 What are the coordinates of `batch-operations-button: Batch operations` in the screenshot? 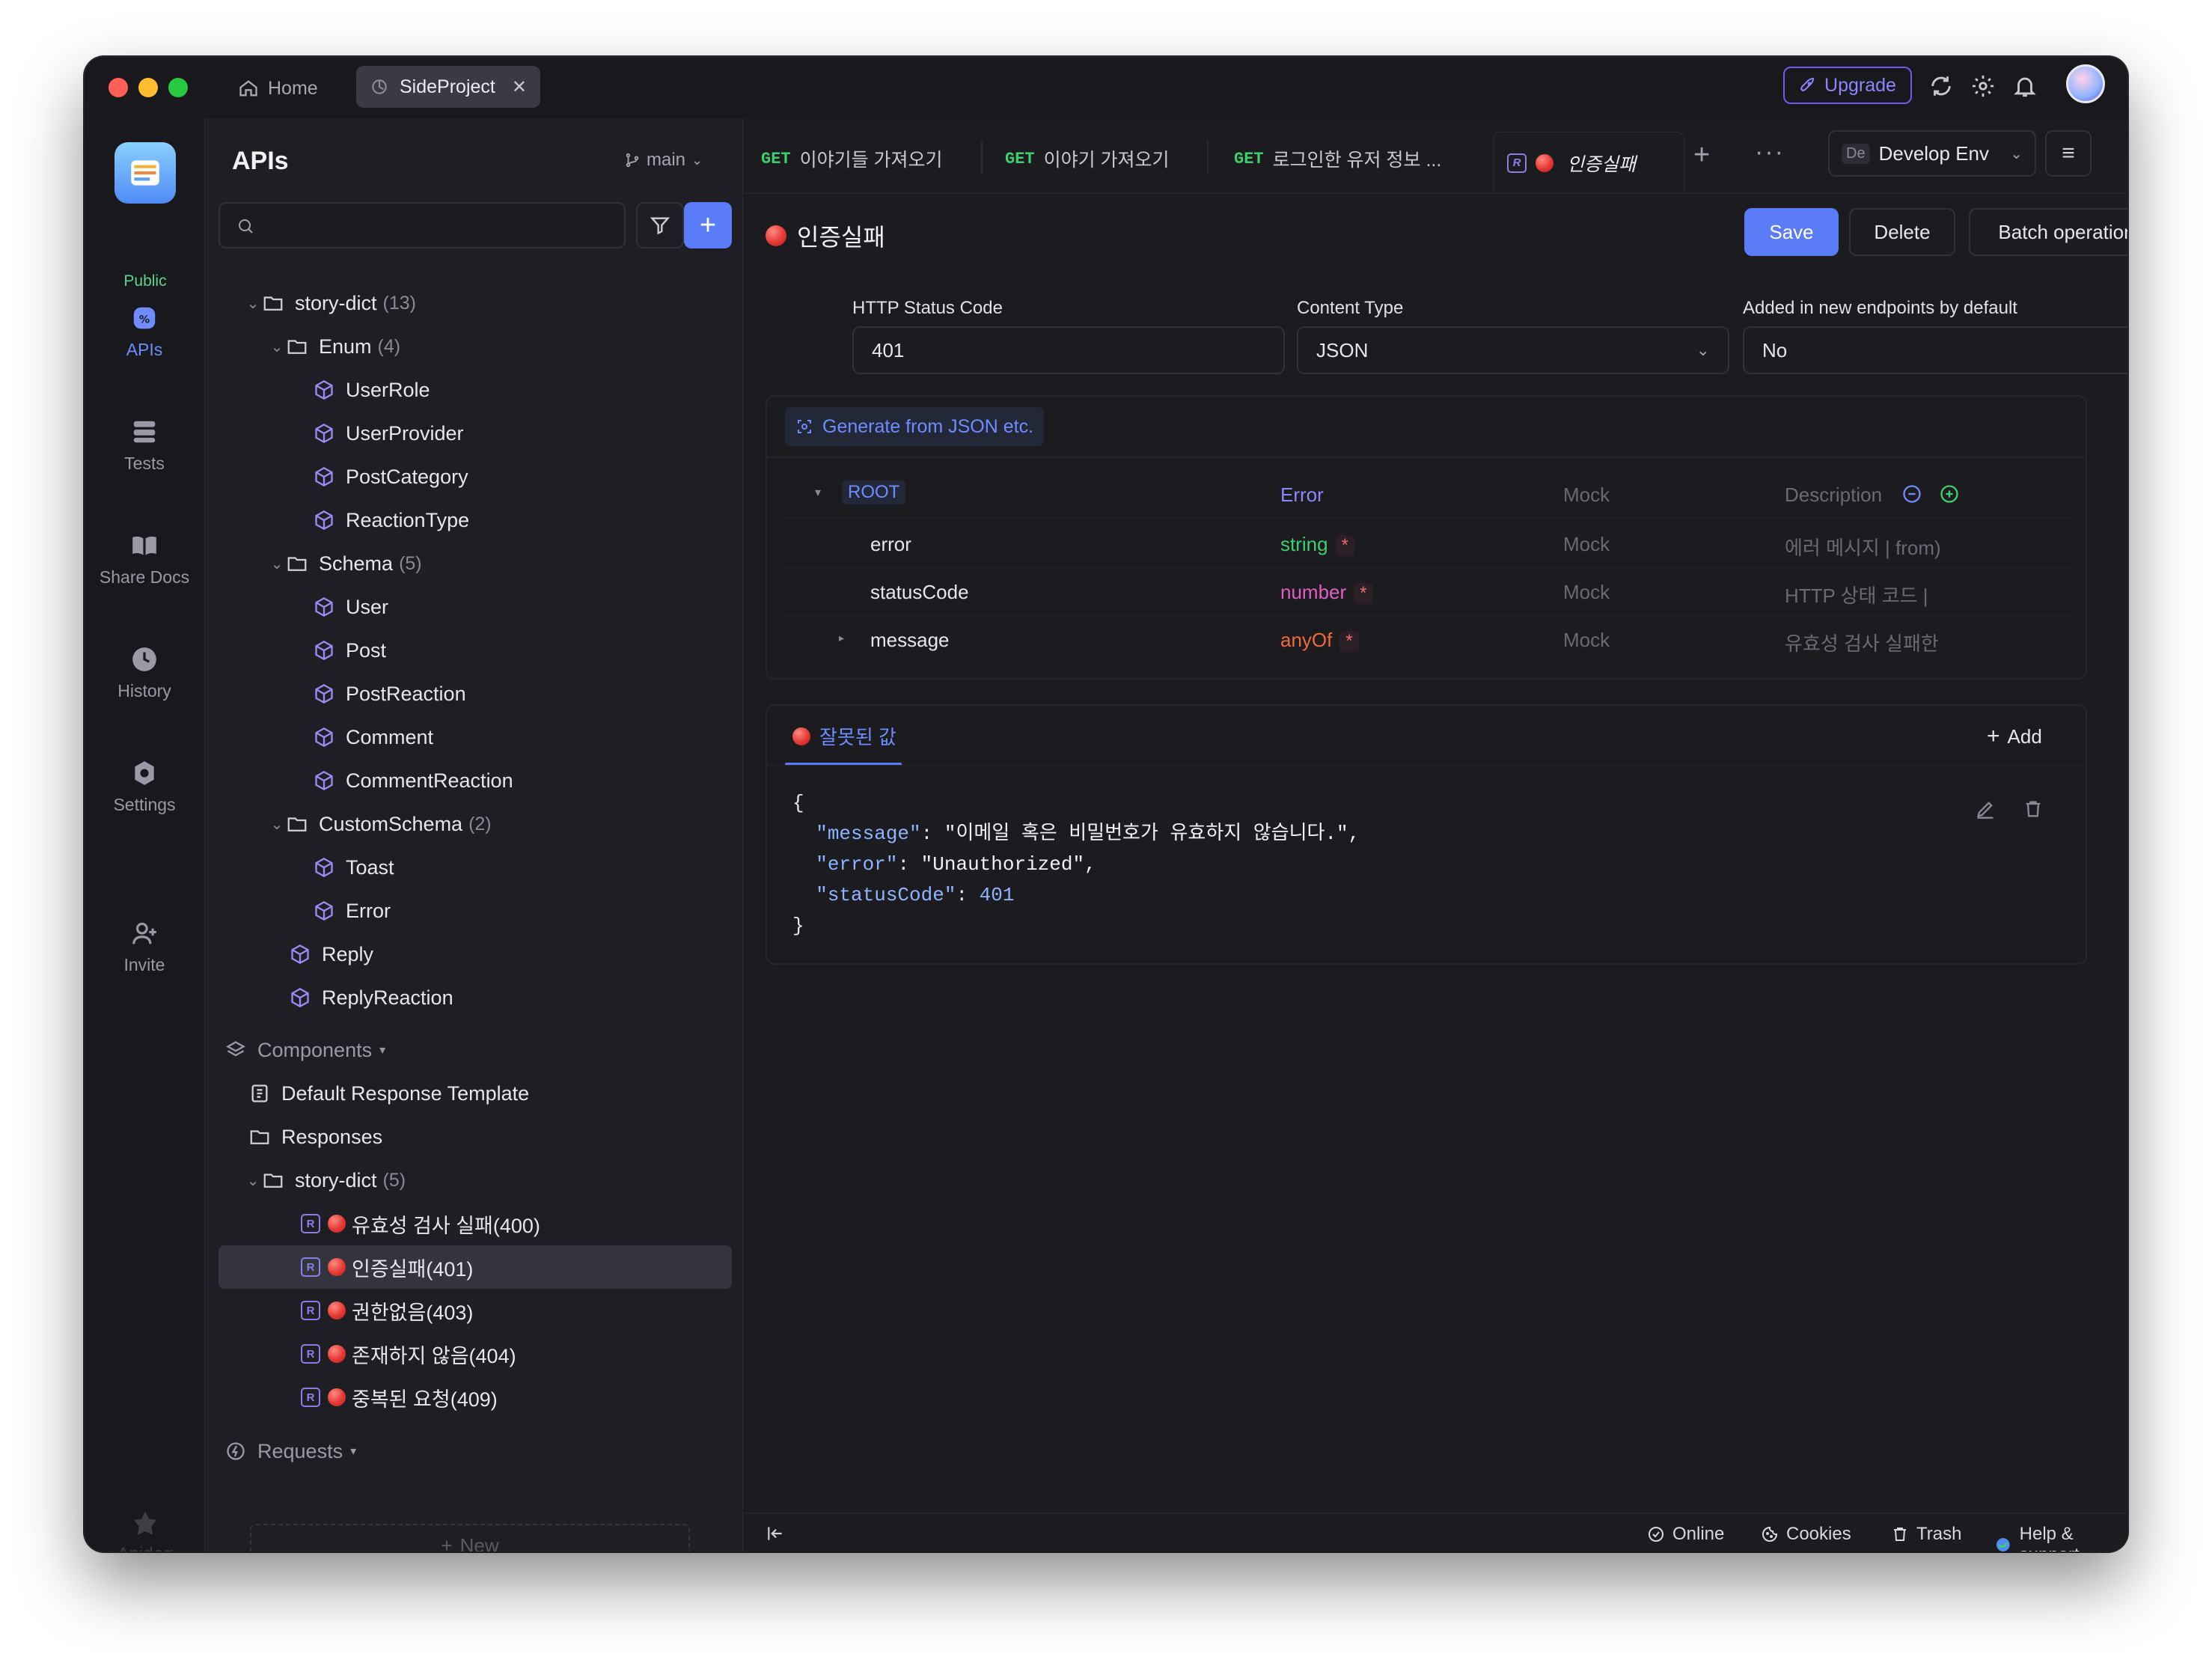 It's located at (2048, 232).